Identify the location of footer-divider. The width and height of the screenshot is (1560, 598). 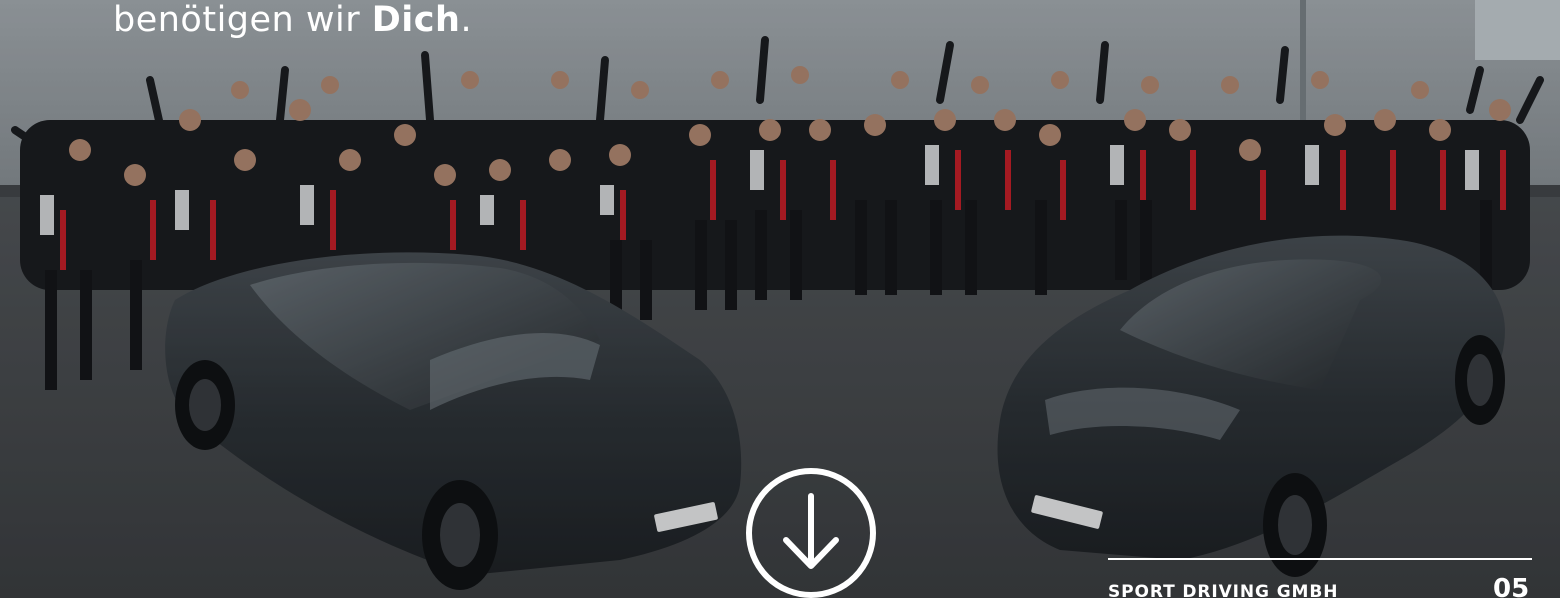
(1320, 559).